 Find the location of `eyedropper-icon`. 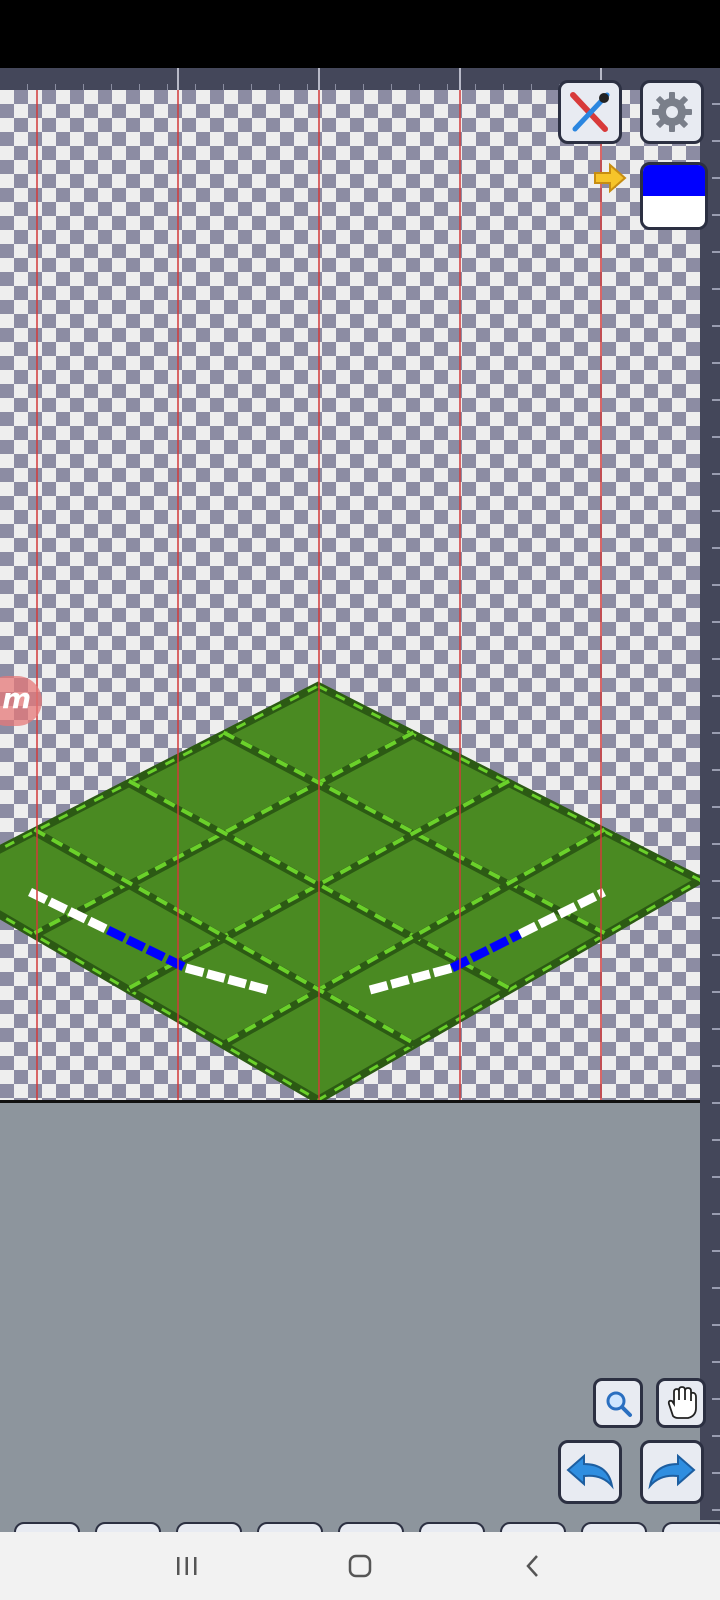

eyedropper-icon is located at coordinates (590, 112).